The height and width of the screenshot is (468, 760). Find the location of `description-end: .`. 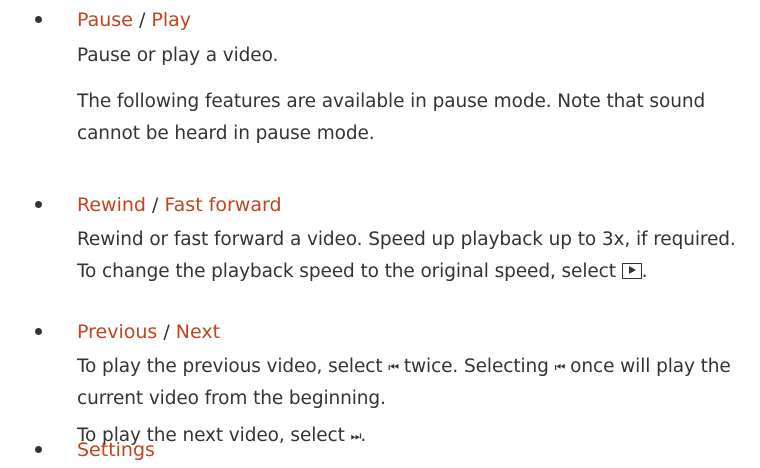

description-end: . is located at coordinates (644, 271).